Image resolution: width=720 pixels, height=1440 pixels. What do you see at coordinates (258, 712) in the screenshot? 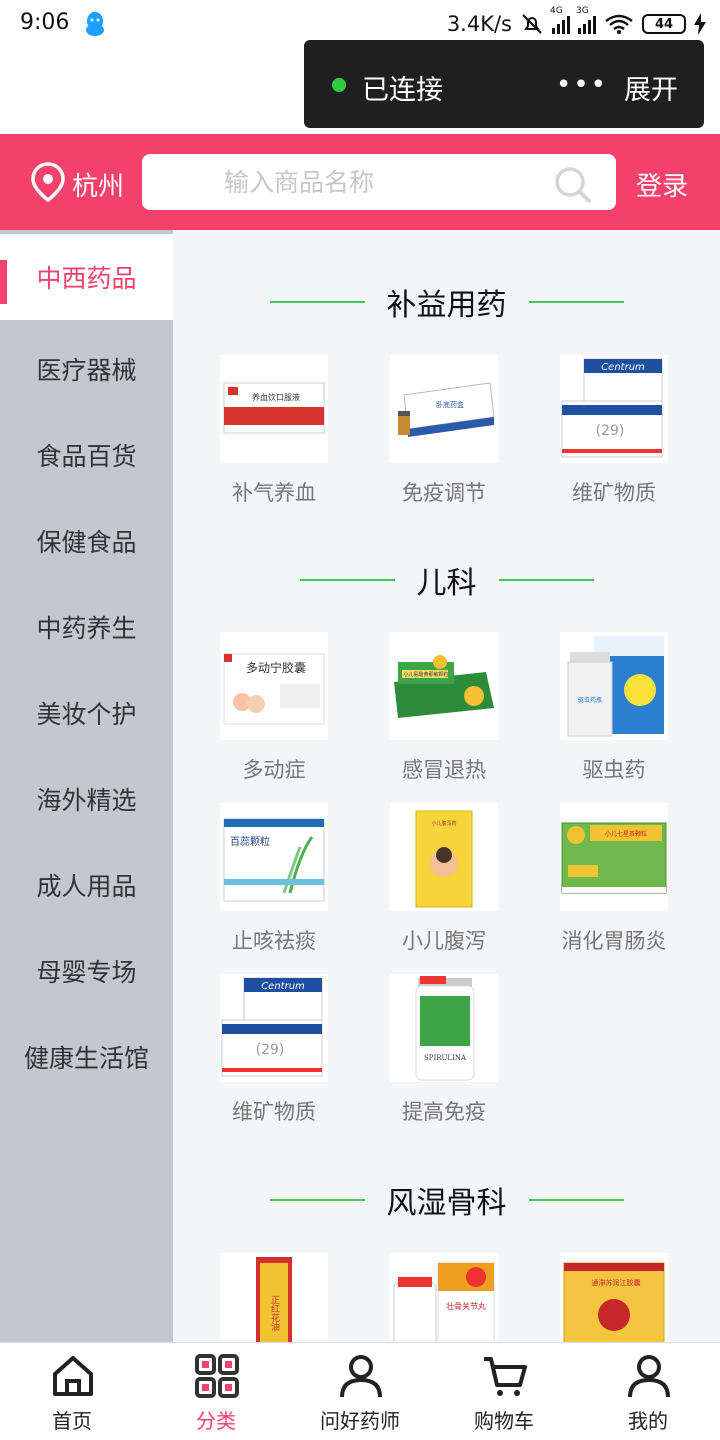
I see `product-item: 多动宁胶囊 多动症` at bounding box center [258, 712].